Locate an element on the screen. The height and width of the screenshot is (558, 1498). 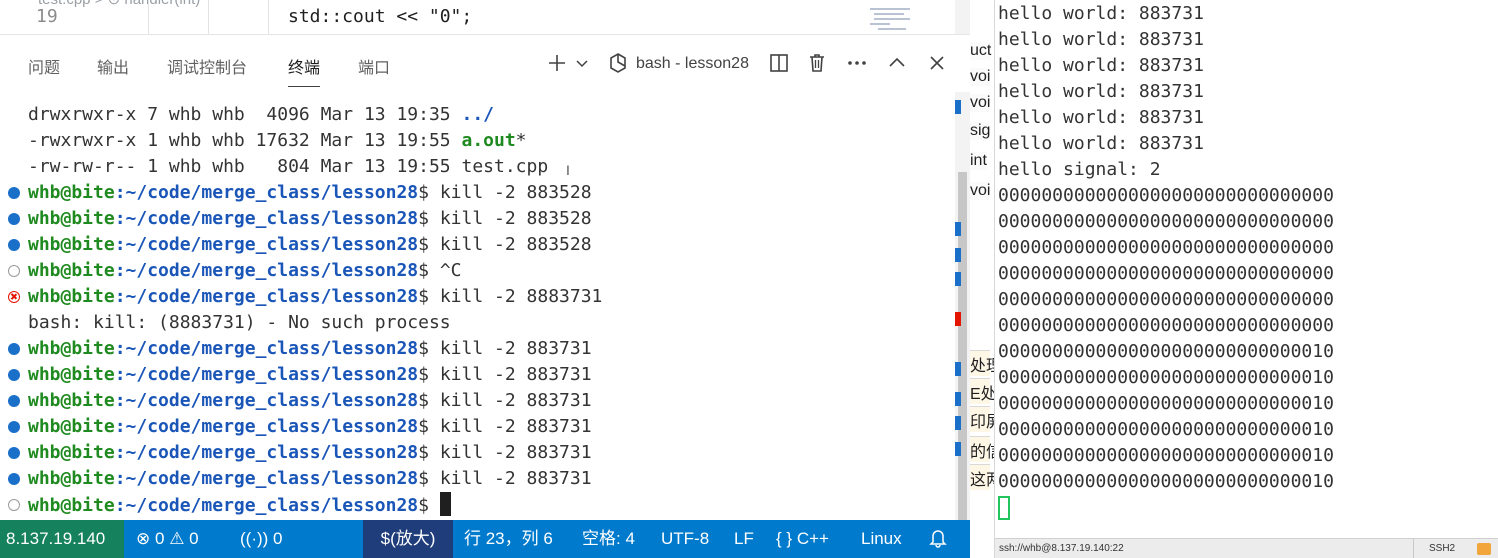
eol-status: LF is located at coordinates (744, 539).